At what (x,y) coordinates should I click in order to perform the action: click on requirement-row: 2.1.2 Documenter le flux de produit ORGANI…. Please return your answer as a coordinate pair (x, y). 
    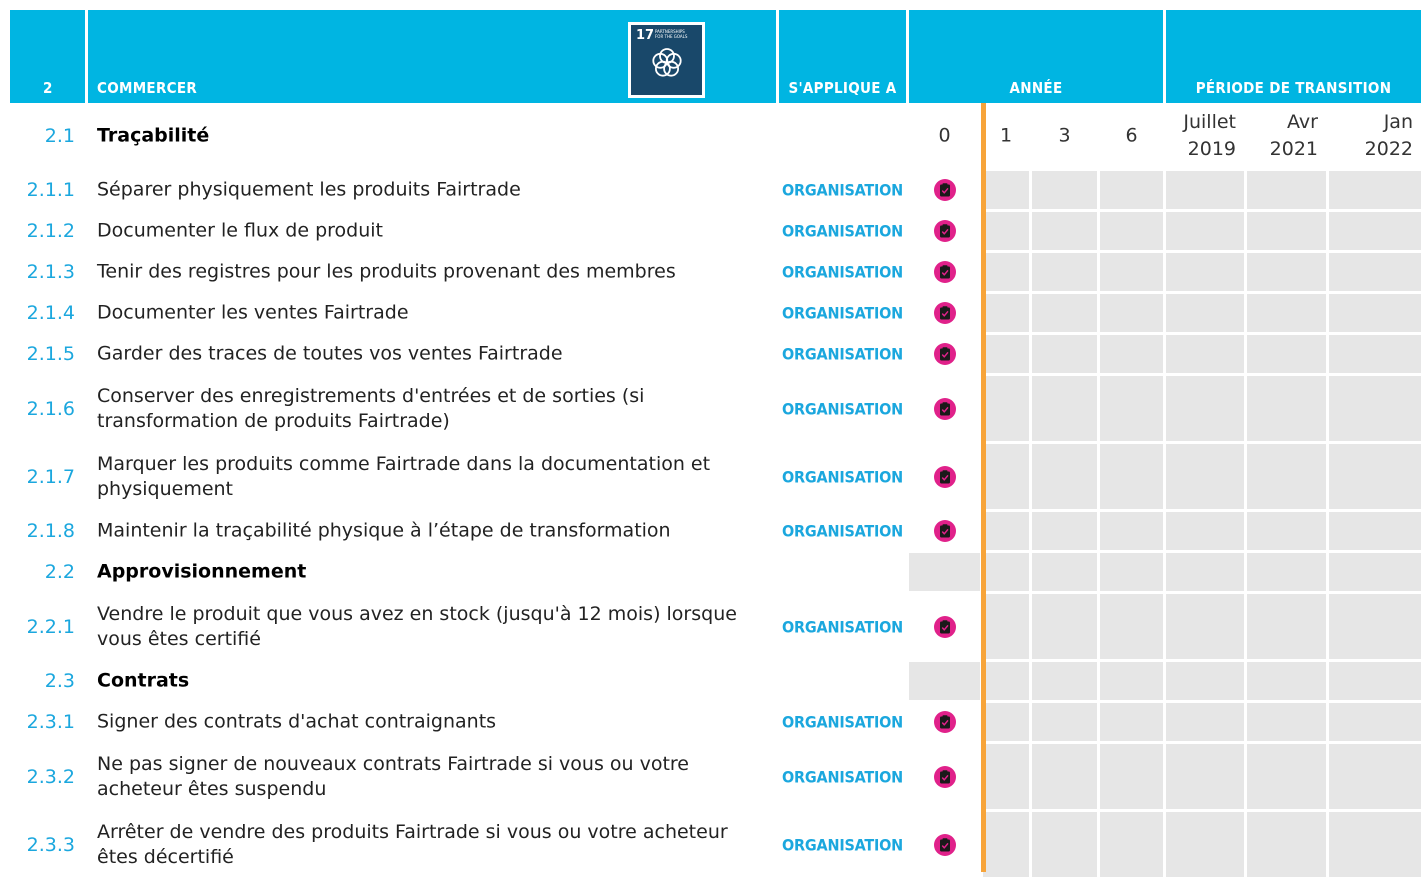
    Looking at the image, I should click on (715, 231).